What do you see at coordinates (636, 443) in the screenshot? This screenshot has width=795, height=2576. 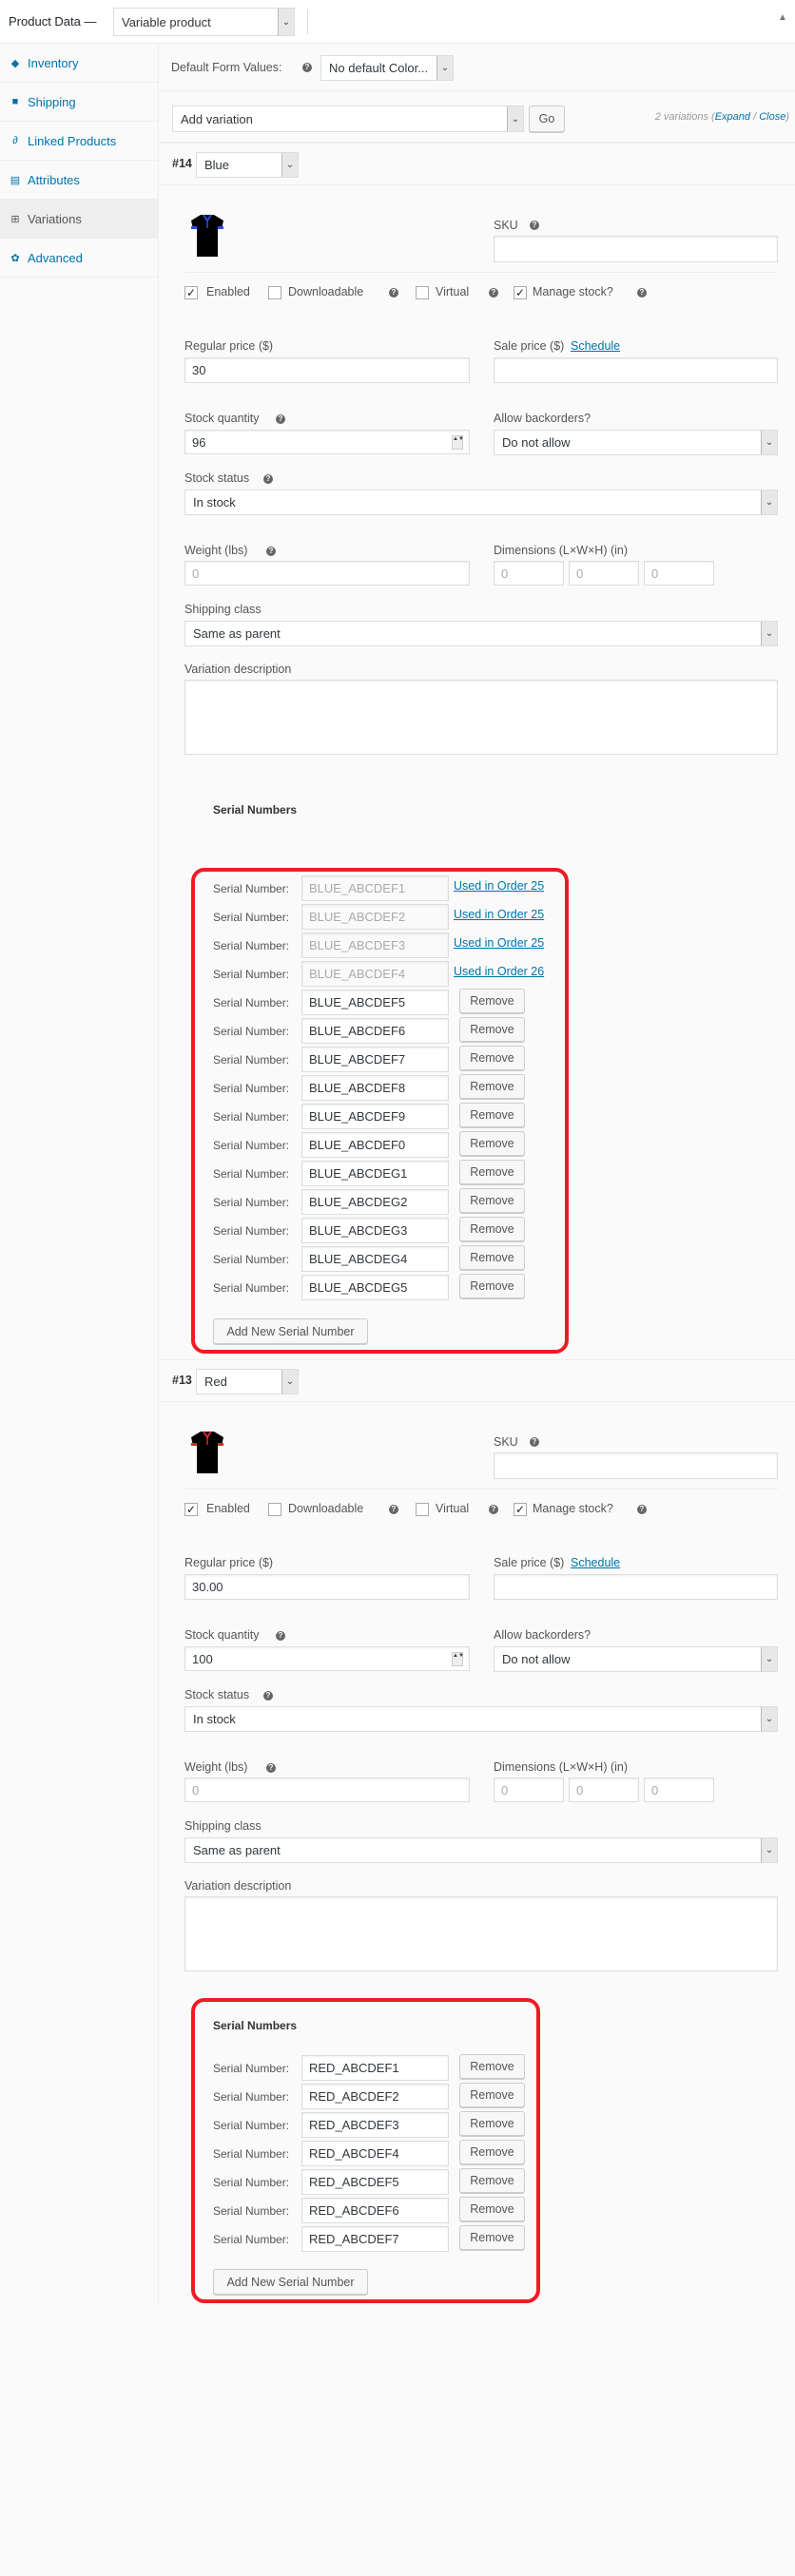 I see `backorders-select: Do not allow ⌄` at bounding box center [636, 443].